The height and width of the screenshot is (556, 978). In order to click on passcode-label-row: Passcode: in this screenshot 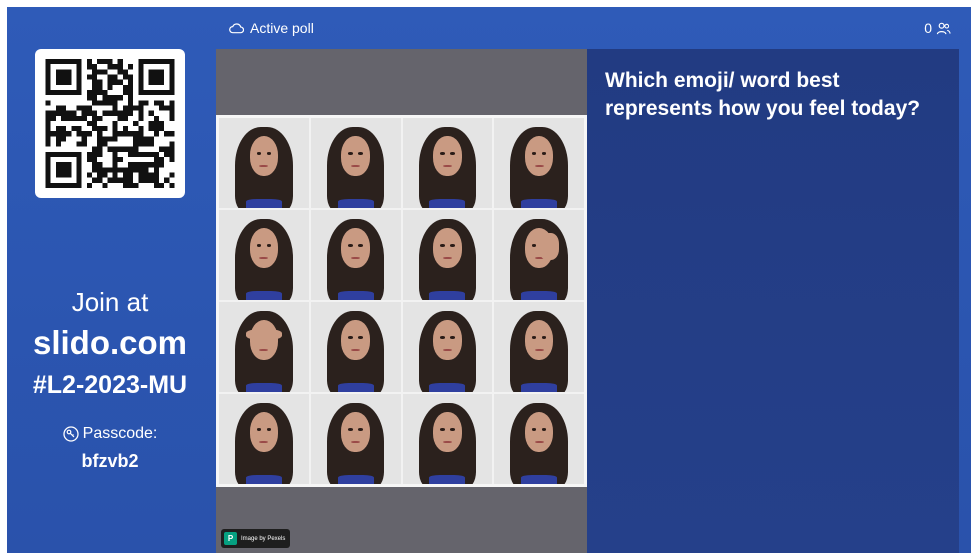, I will do `click(110, 434)`.